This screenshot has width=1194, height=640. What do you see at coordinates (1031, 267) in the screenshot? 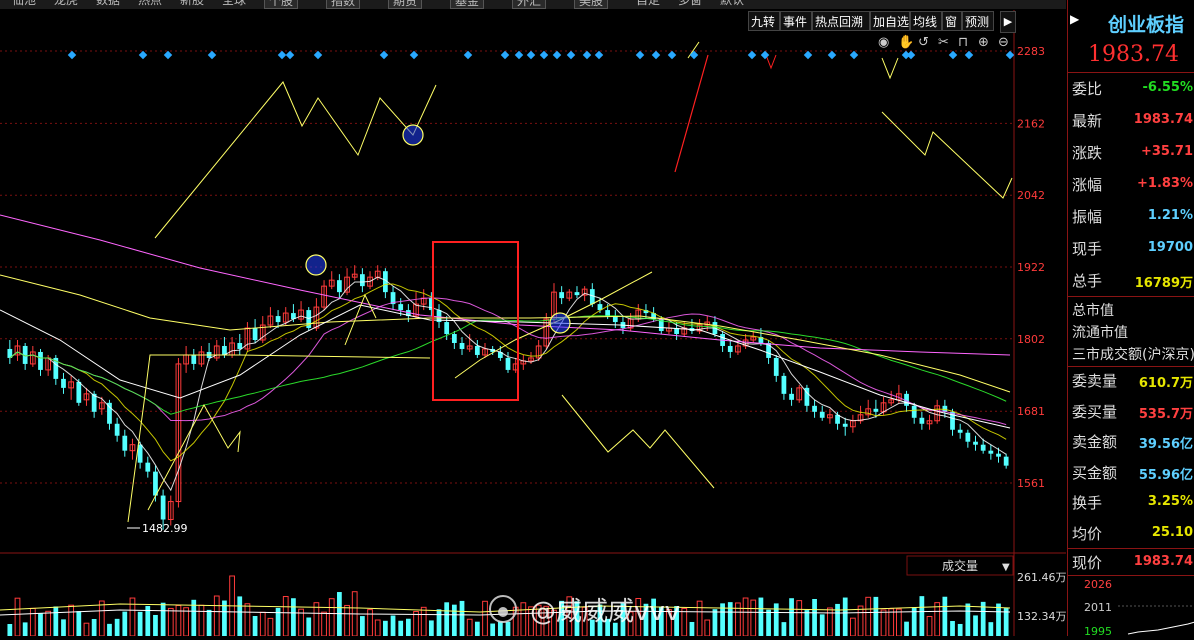
I see `y-axis-tick-label: 1922` at bounding box center [1031, 267].